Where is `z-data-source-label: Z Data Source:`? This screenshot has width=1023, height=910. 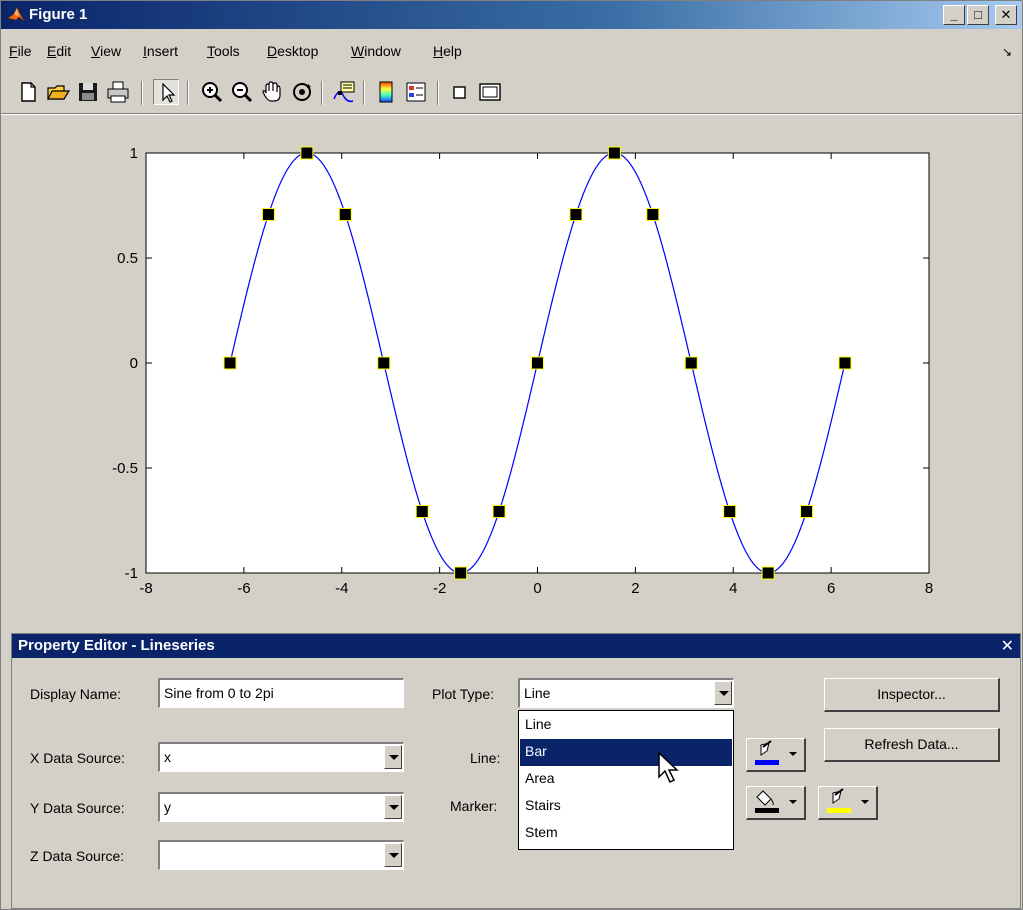 z-data-source-label: Z Data Source: is located at coordinates (77, 856).